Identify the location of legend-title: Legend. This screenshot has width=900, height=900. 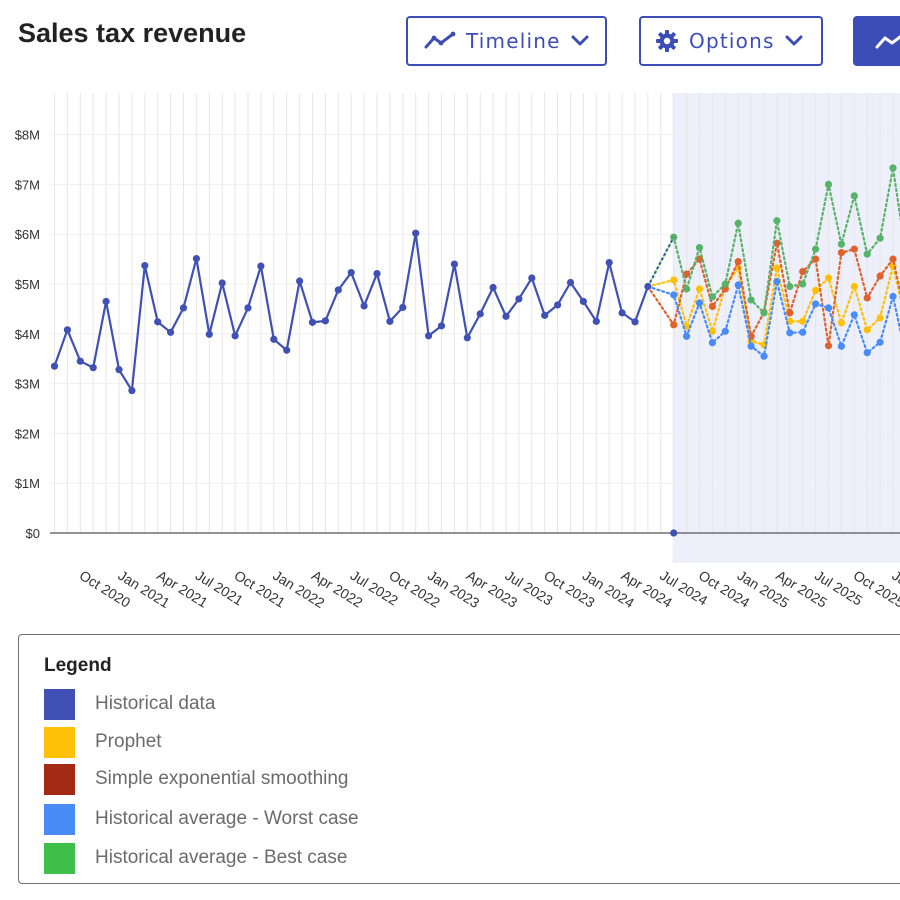
(78, 665).